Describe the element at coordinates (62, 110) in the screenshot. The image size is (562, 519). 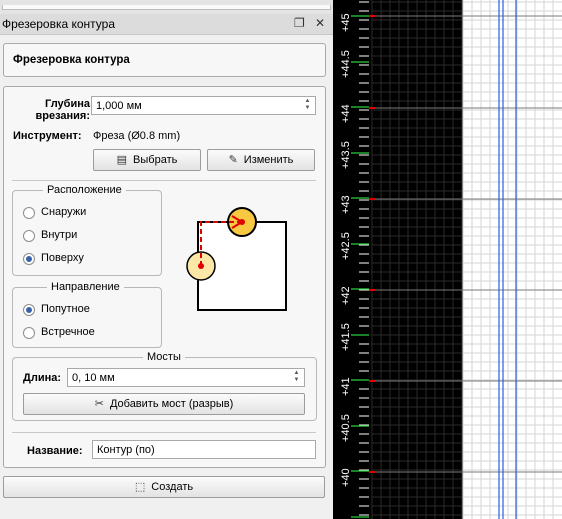
I see `depth-label: Глубина врезания:` at that location.